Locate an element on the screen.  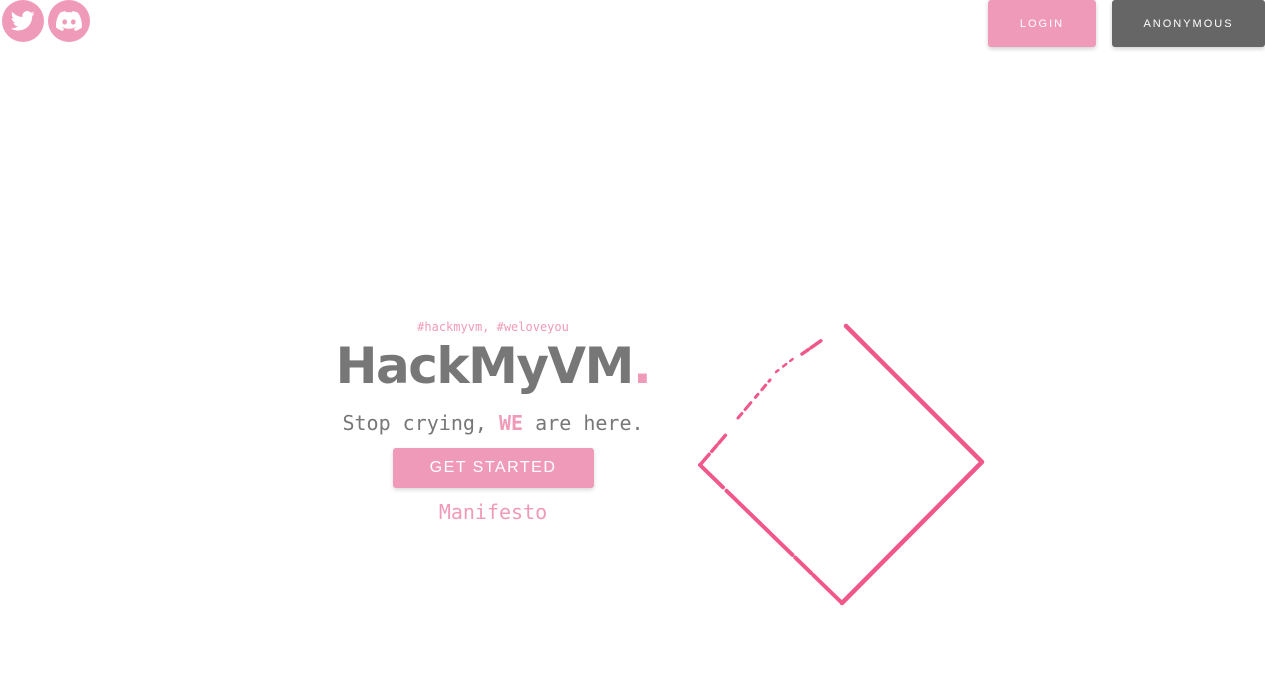
tagline-end: are here. is located at coordinates (583, 423).